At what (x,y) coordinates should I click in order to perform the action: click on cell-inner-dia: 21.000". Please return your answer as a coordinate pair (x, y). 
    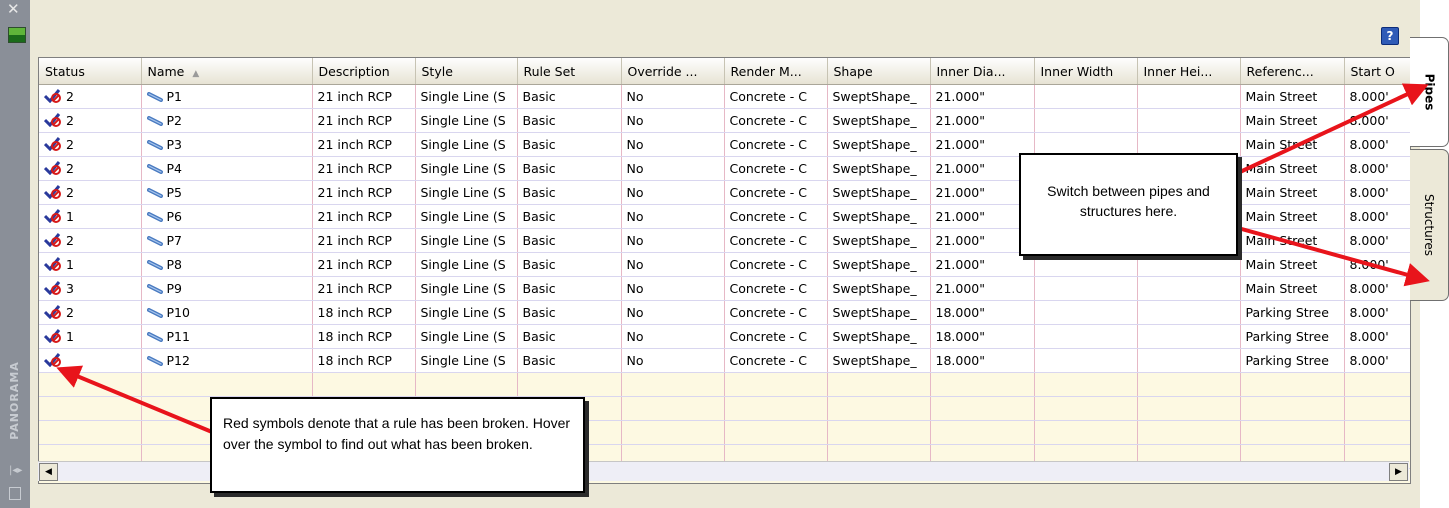
    Looking at the image, I should click on (982, 288).